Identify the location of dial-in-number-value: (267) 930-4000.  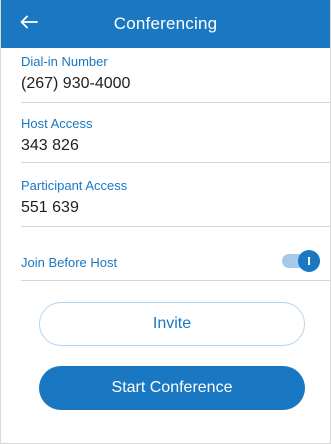
(175, 84).